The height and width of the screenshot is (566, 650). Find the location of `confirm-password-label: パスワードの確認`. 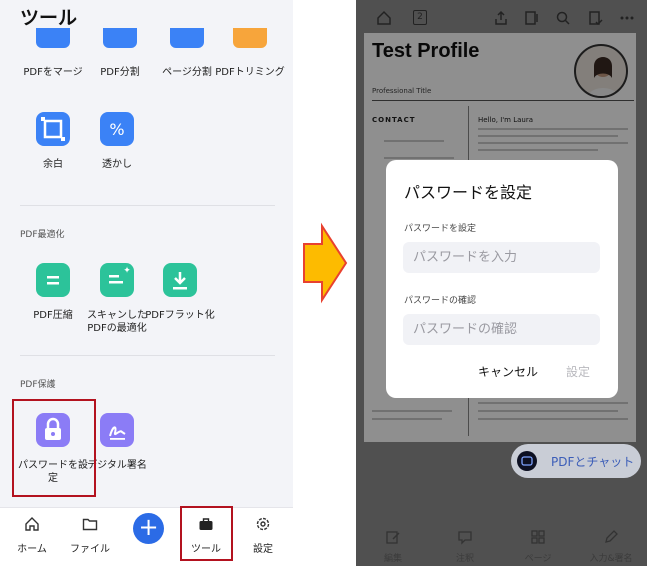

confirm-password-label: パスワードの確認 is located at coordinates (440, 301).